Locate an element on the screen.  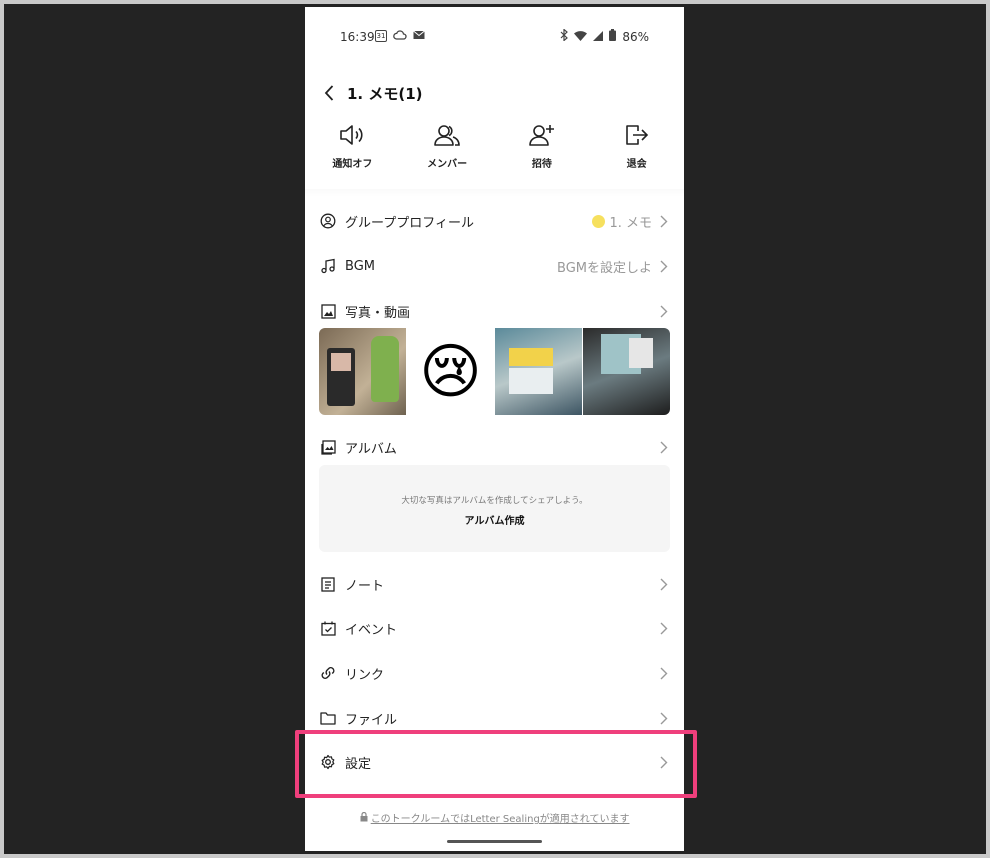
wifi-icon is located at coordinates (581, 37).